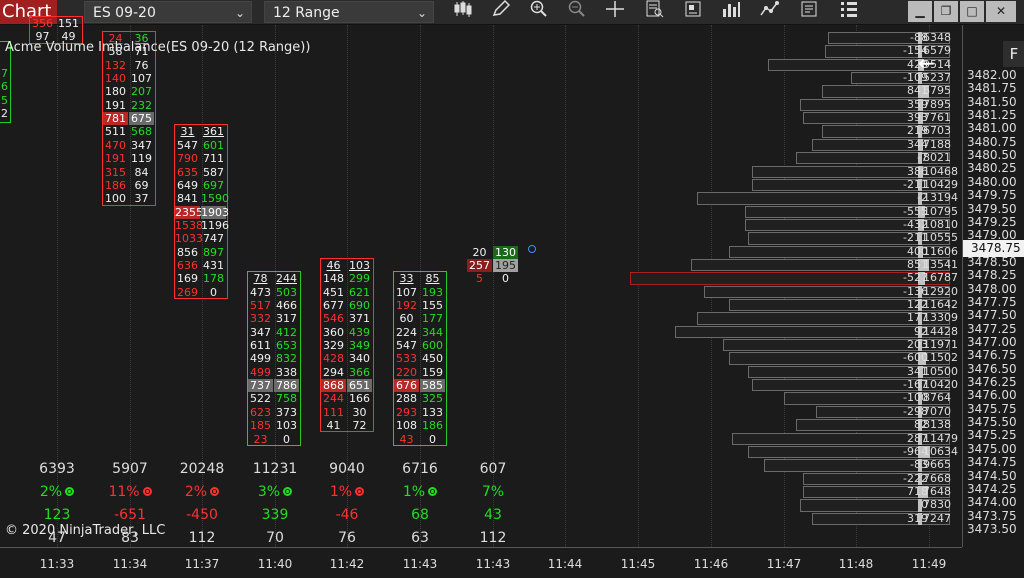 This screenshot has width=1024, height=578. Describe the element at coordinates (57, 492) in the screenshot. I see `imbalance-percent: 2%` at that location.